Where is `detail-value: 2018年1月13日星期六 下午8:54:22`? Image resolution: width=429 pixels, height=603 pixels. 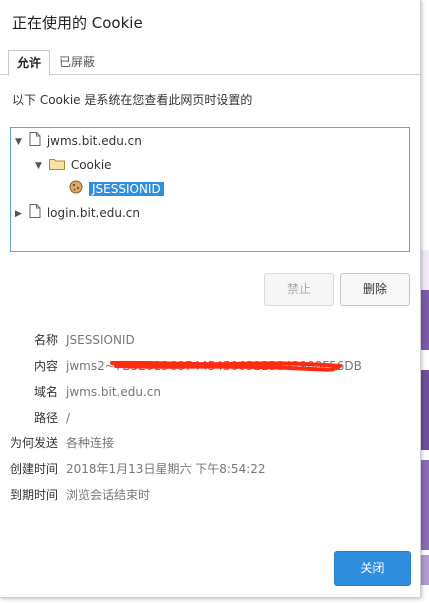 detail-value: 2018年1月13日星期六 下午8:54:22 is located at coordinates (166, 469).